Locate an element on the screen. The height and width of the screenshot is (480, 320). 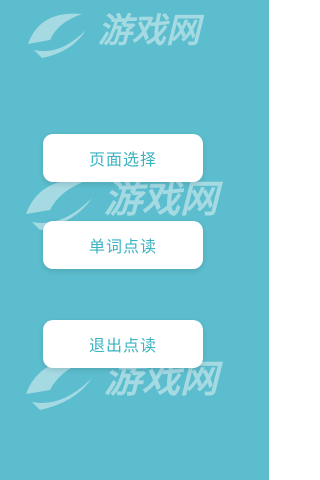
word-read-button: 单词点读 is located at coordinates (123, 245).